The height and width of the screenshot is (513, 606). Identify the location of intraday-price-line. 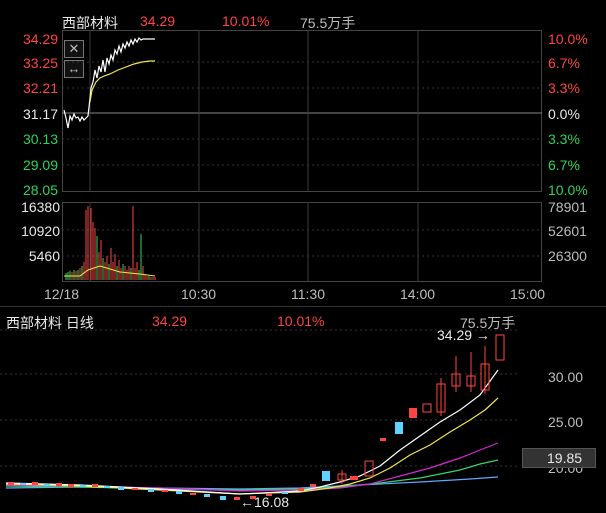
(109, 82).